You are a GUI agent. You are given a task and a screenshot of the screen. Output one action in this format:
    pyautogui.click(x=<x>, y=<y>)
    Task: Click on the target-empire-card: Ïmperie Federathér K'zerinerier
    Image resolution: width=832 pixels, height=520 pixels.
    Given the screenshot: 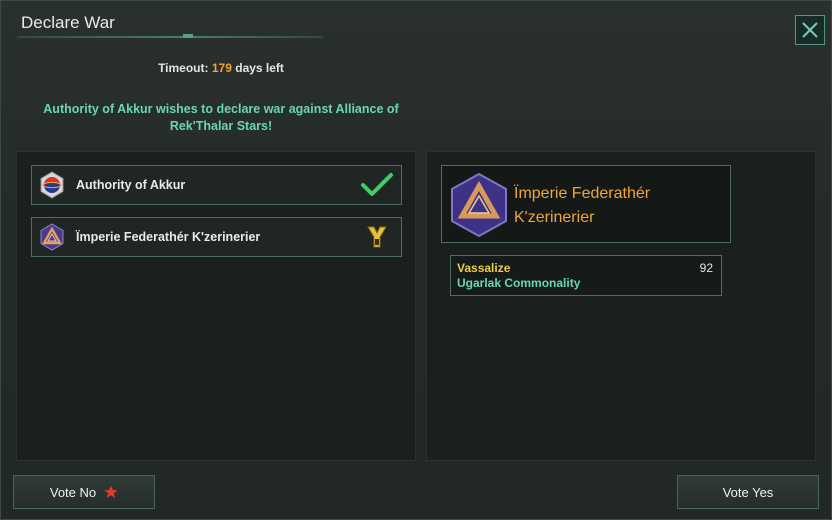 What is the action you would take?
    pyautogui.click(x=586, y=204)
    